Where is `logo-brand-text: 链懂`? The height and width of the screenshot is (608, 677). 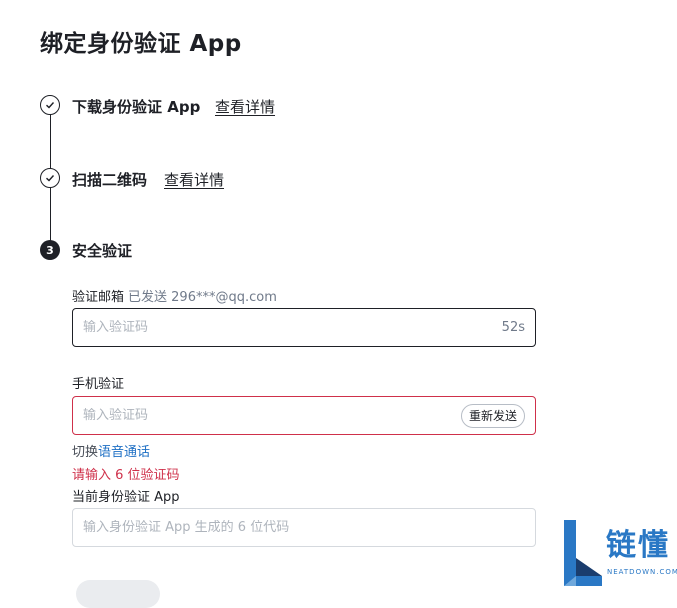
logo-brand-text: 链懂 is located at coordinates (638, 545).